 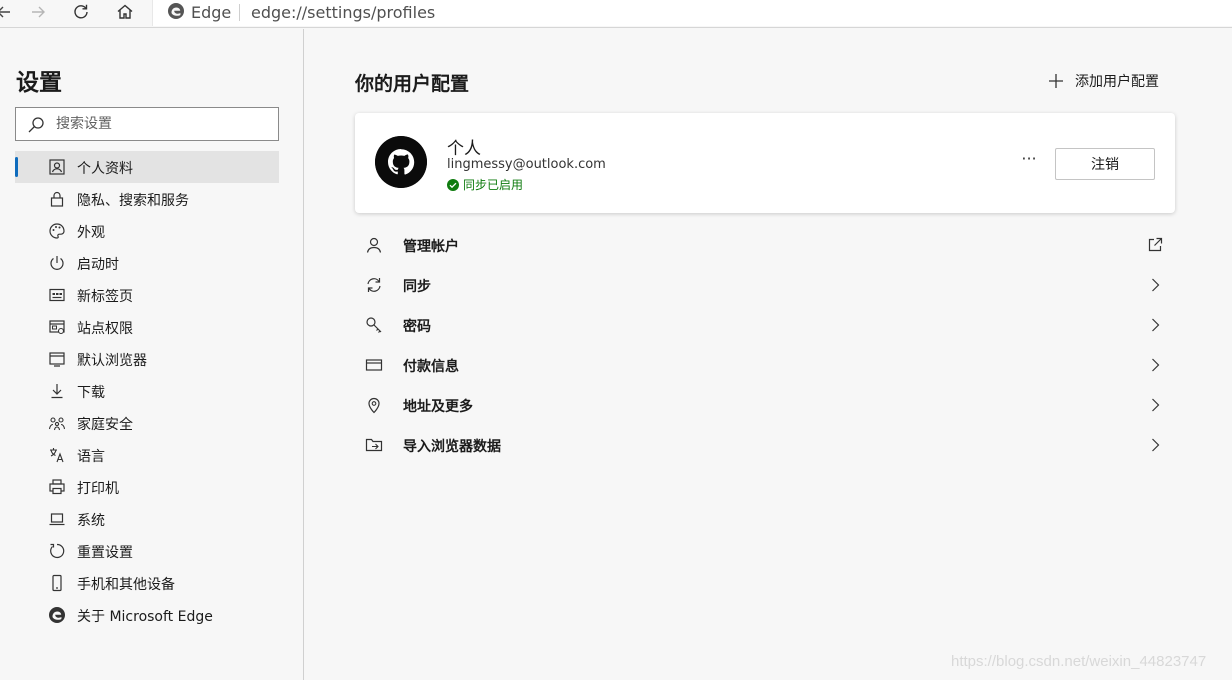 I want to click on power-icon, so click(x=57, y=263).